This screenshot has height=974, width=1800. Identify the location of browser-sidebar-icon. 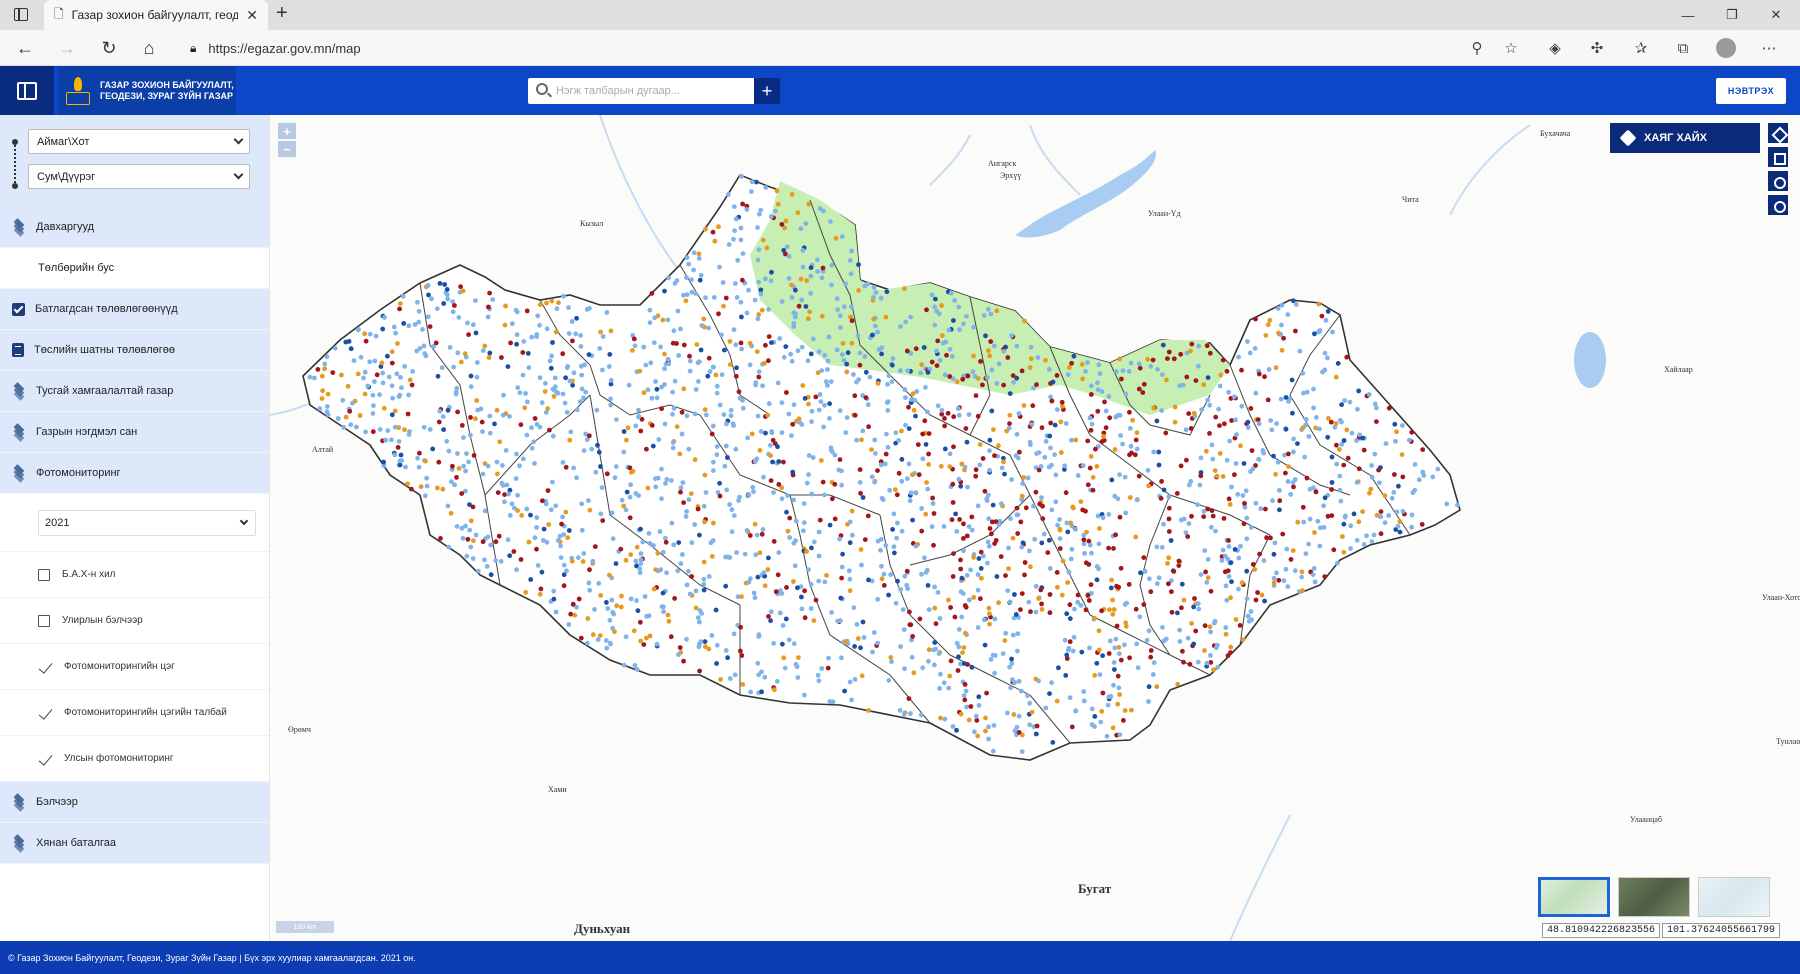
(21, 14).